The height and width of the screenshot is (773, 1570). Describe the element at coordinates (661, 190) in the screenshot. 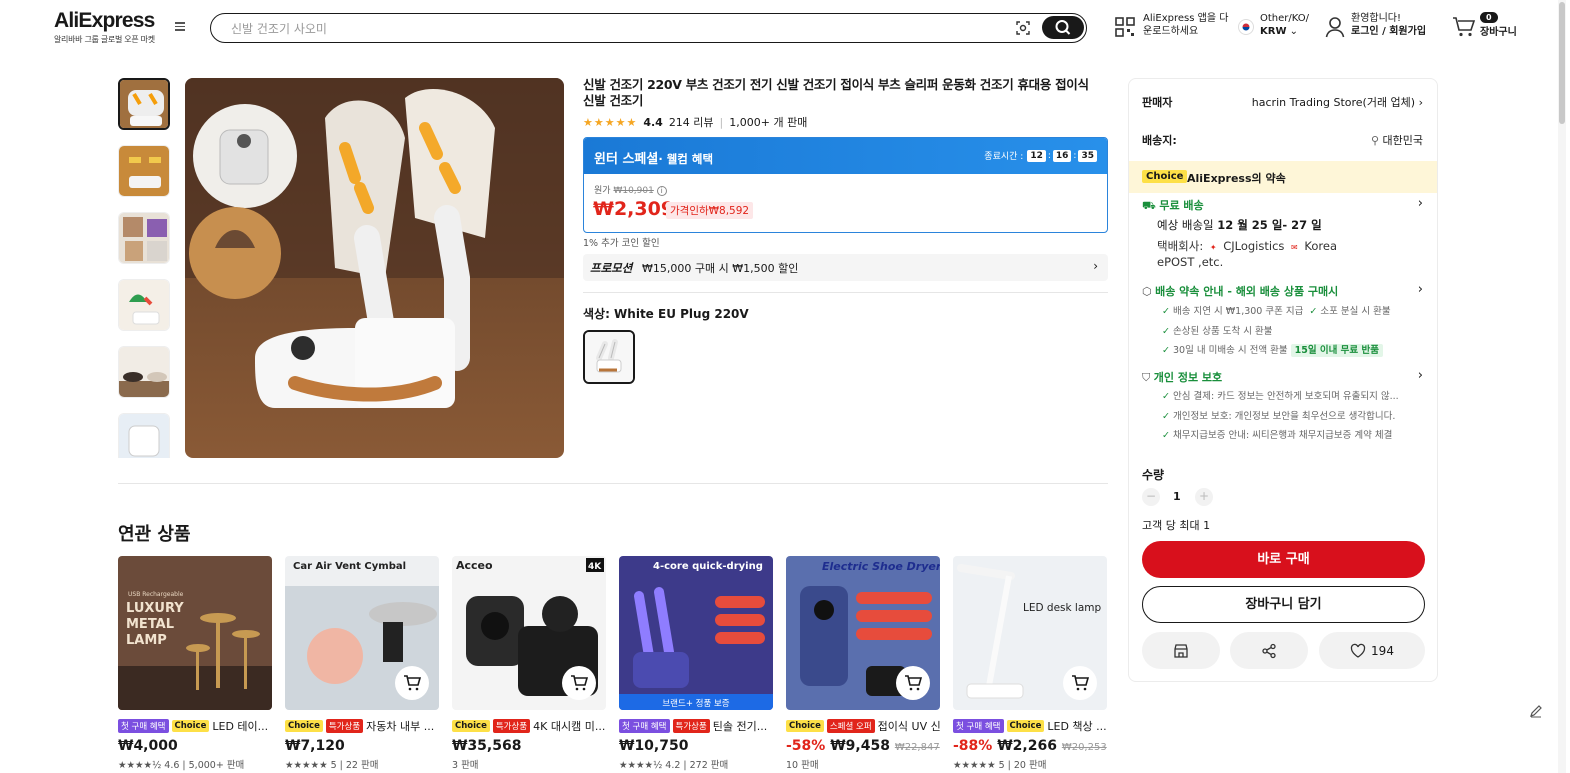

I see `info-icon: i` at that location.